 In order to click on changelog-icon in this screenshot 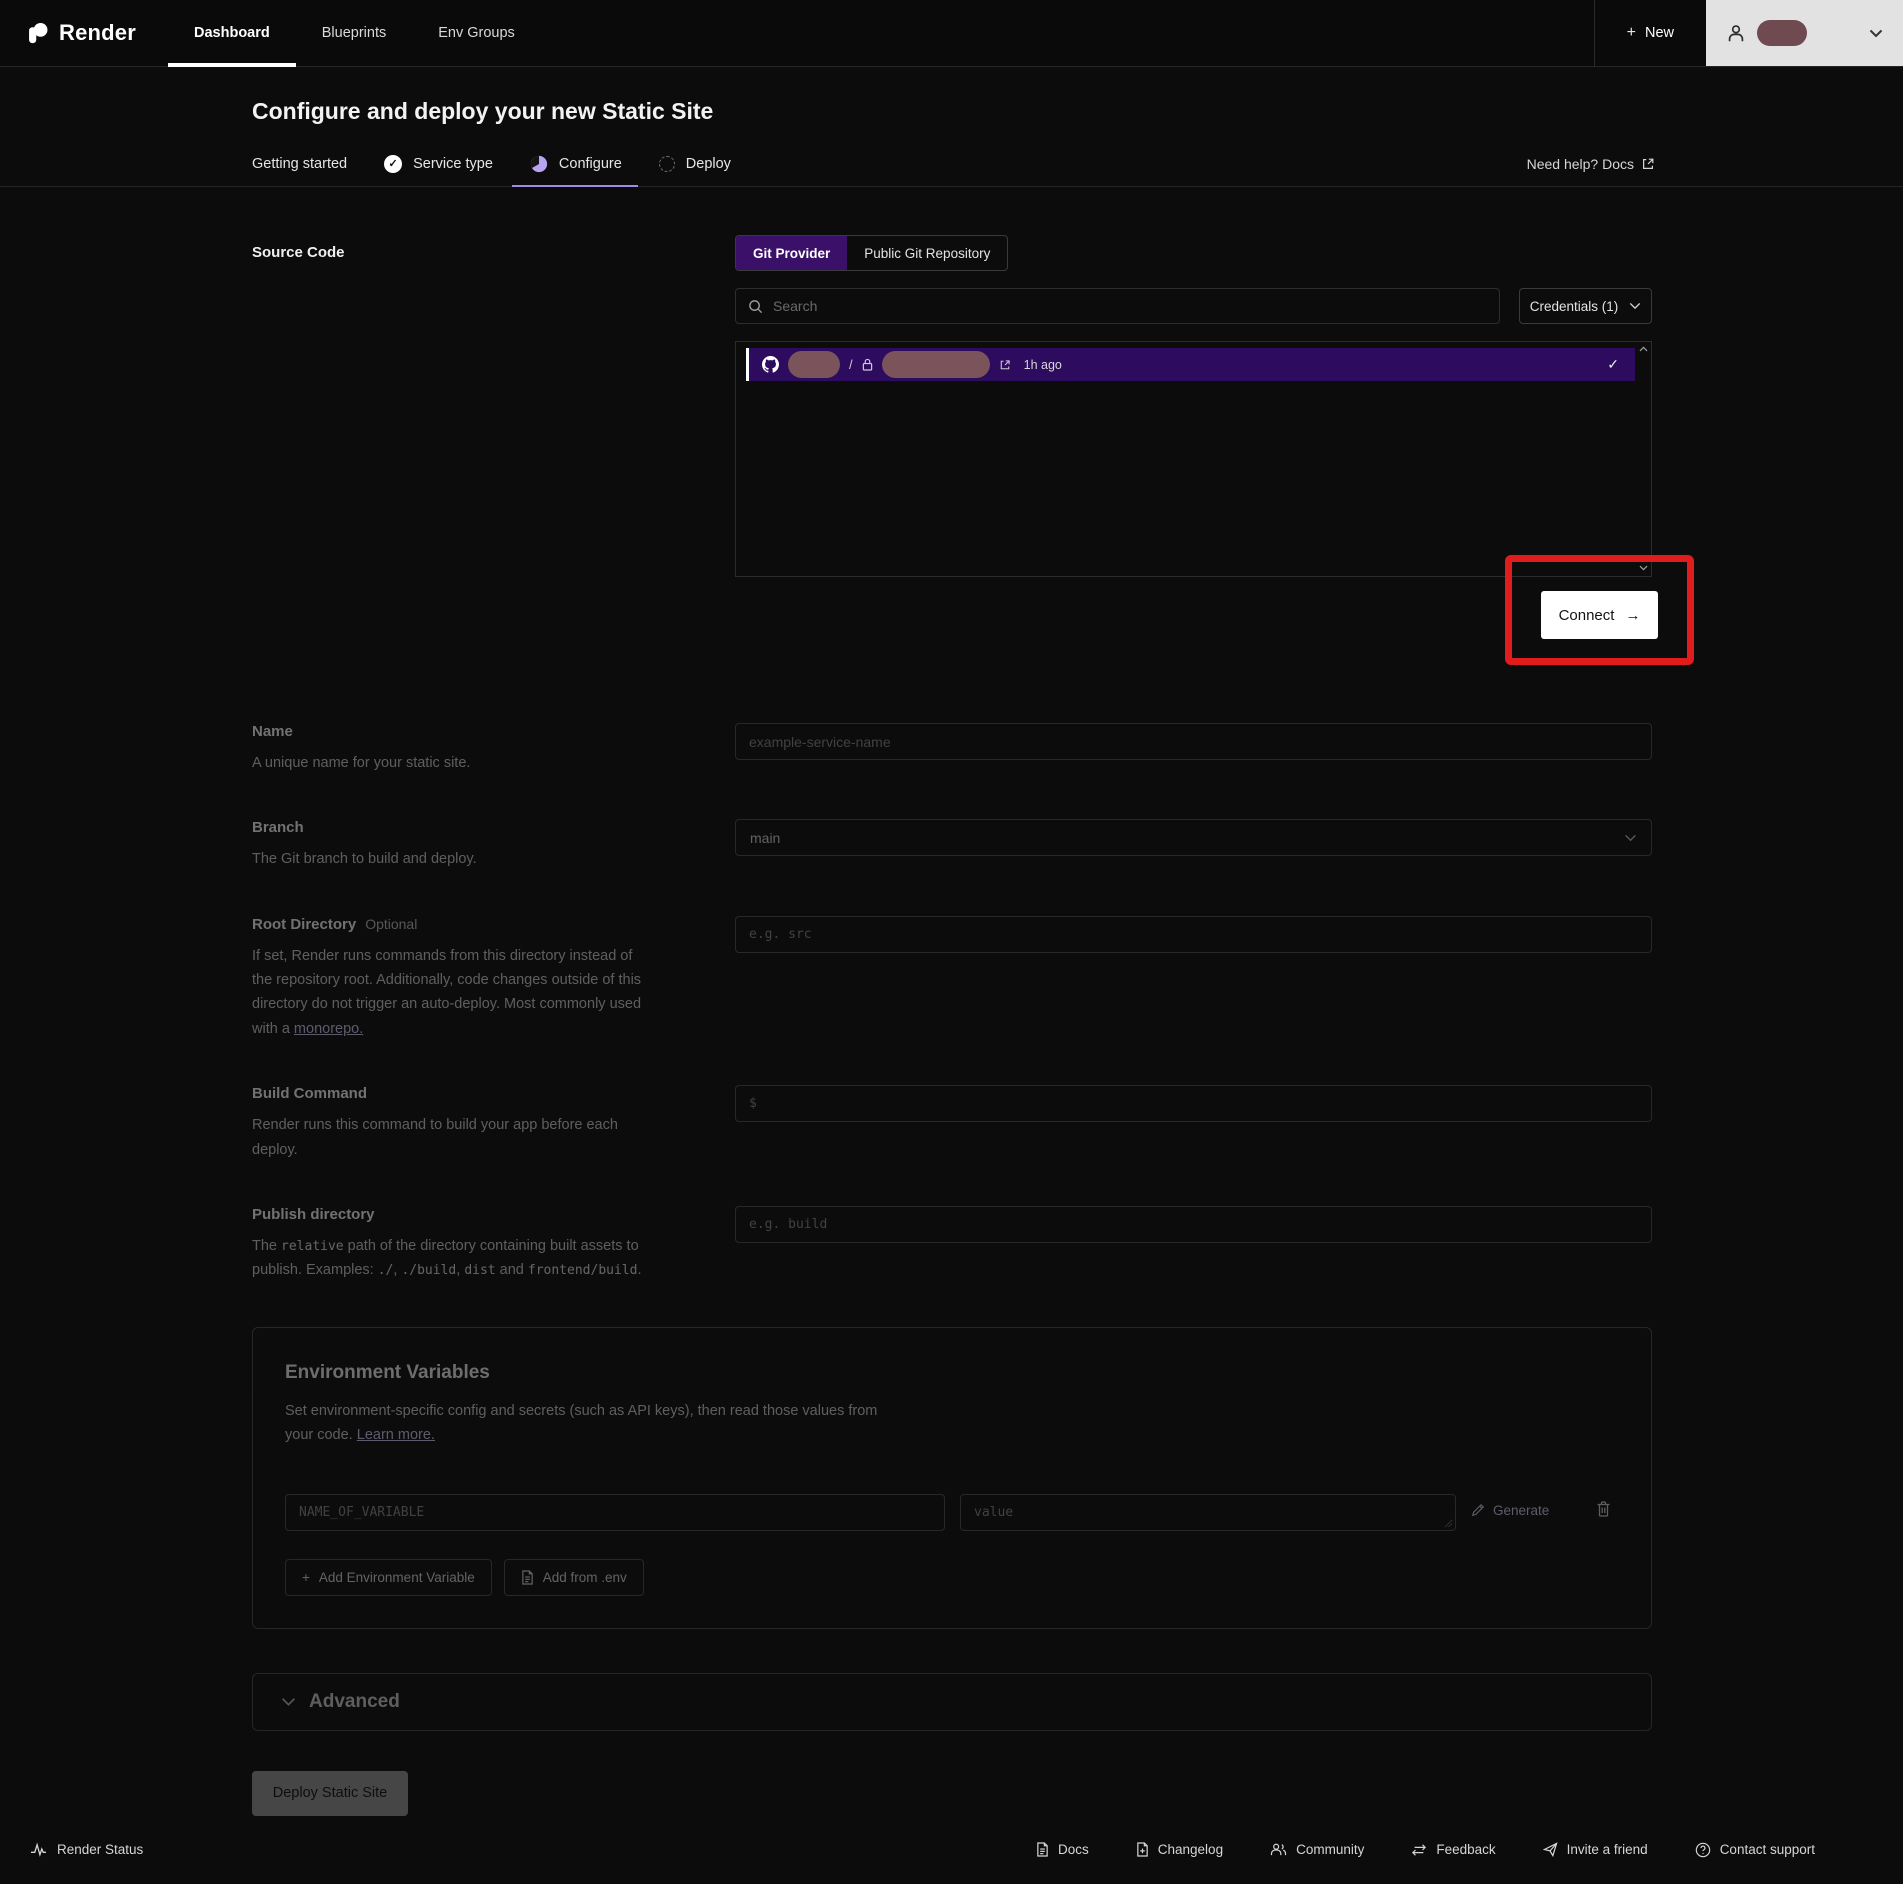, I will do `click(1142, 1849)`.